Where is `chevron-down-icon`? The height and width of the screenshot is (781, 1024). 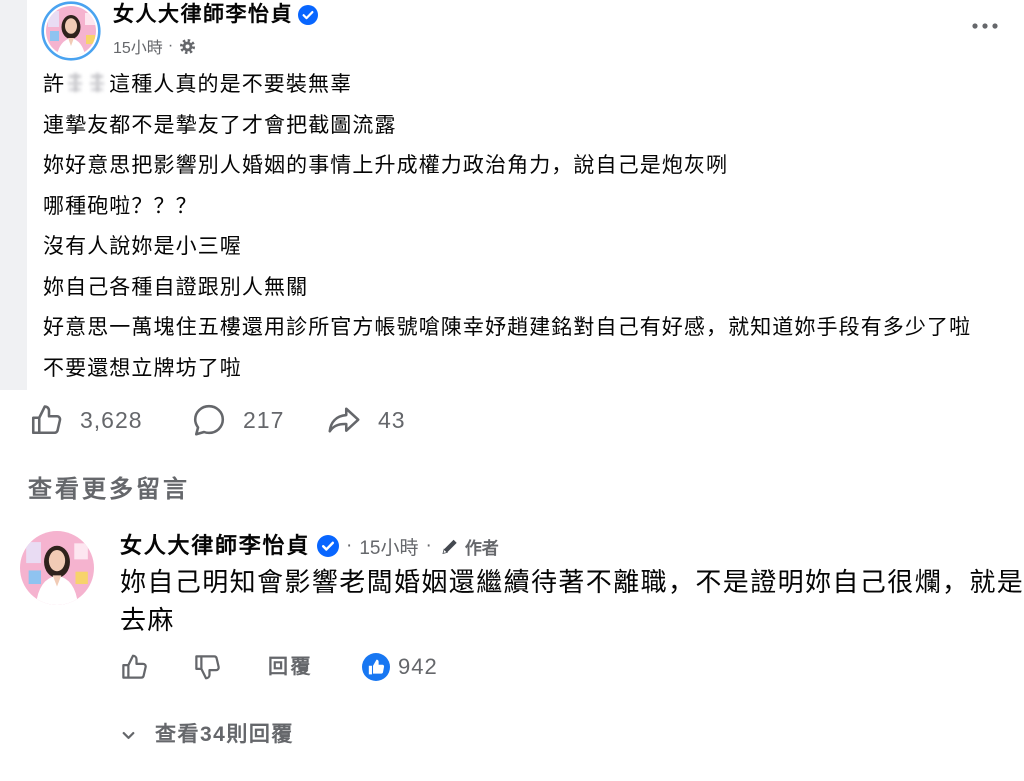 chevron-down-icon is located at coordinates (128, 735).